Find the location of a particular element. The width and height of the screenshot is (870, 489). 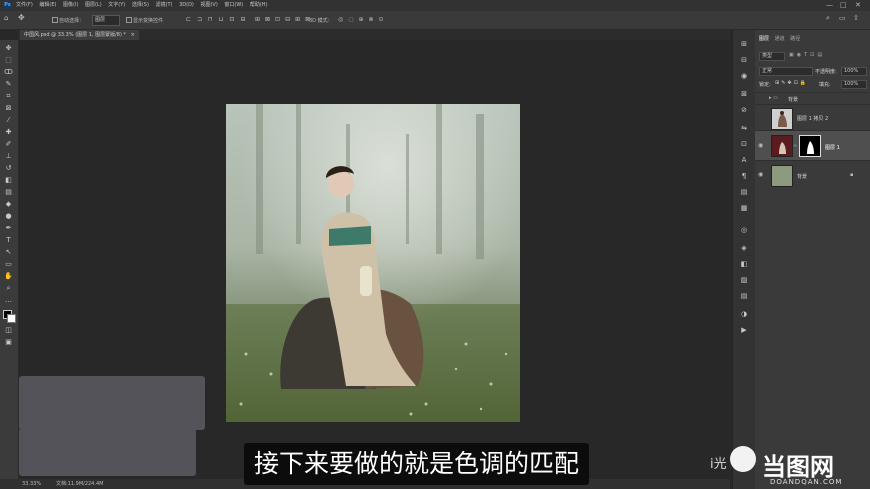

color-icon: ◉ is located at coordinates (744, 76).